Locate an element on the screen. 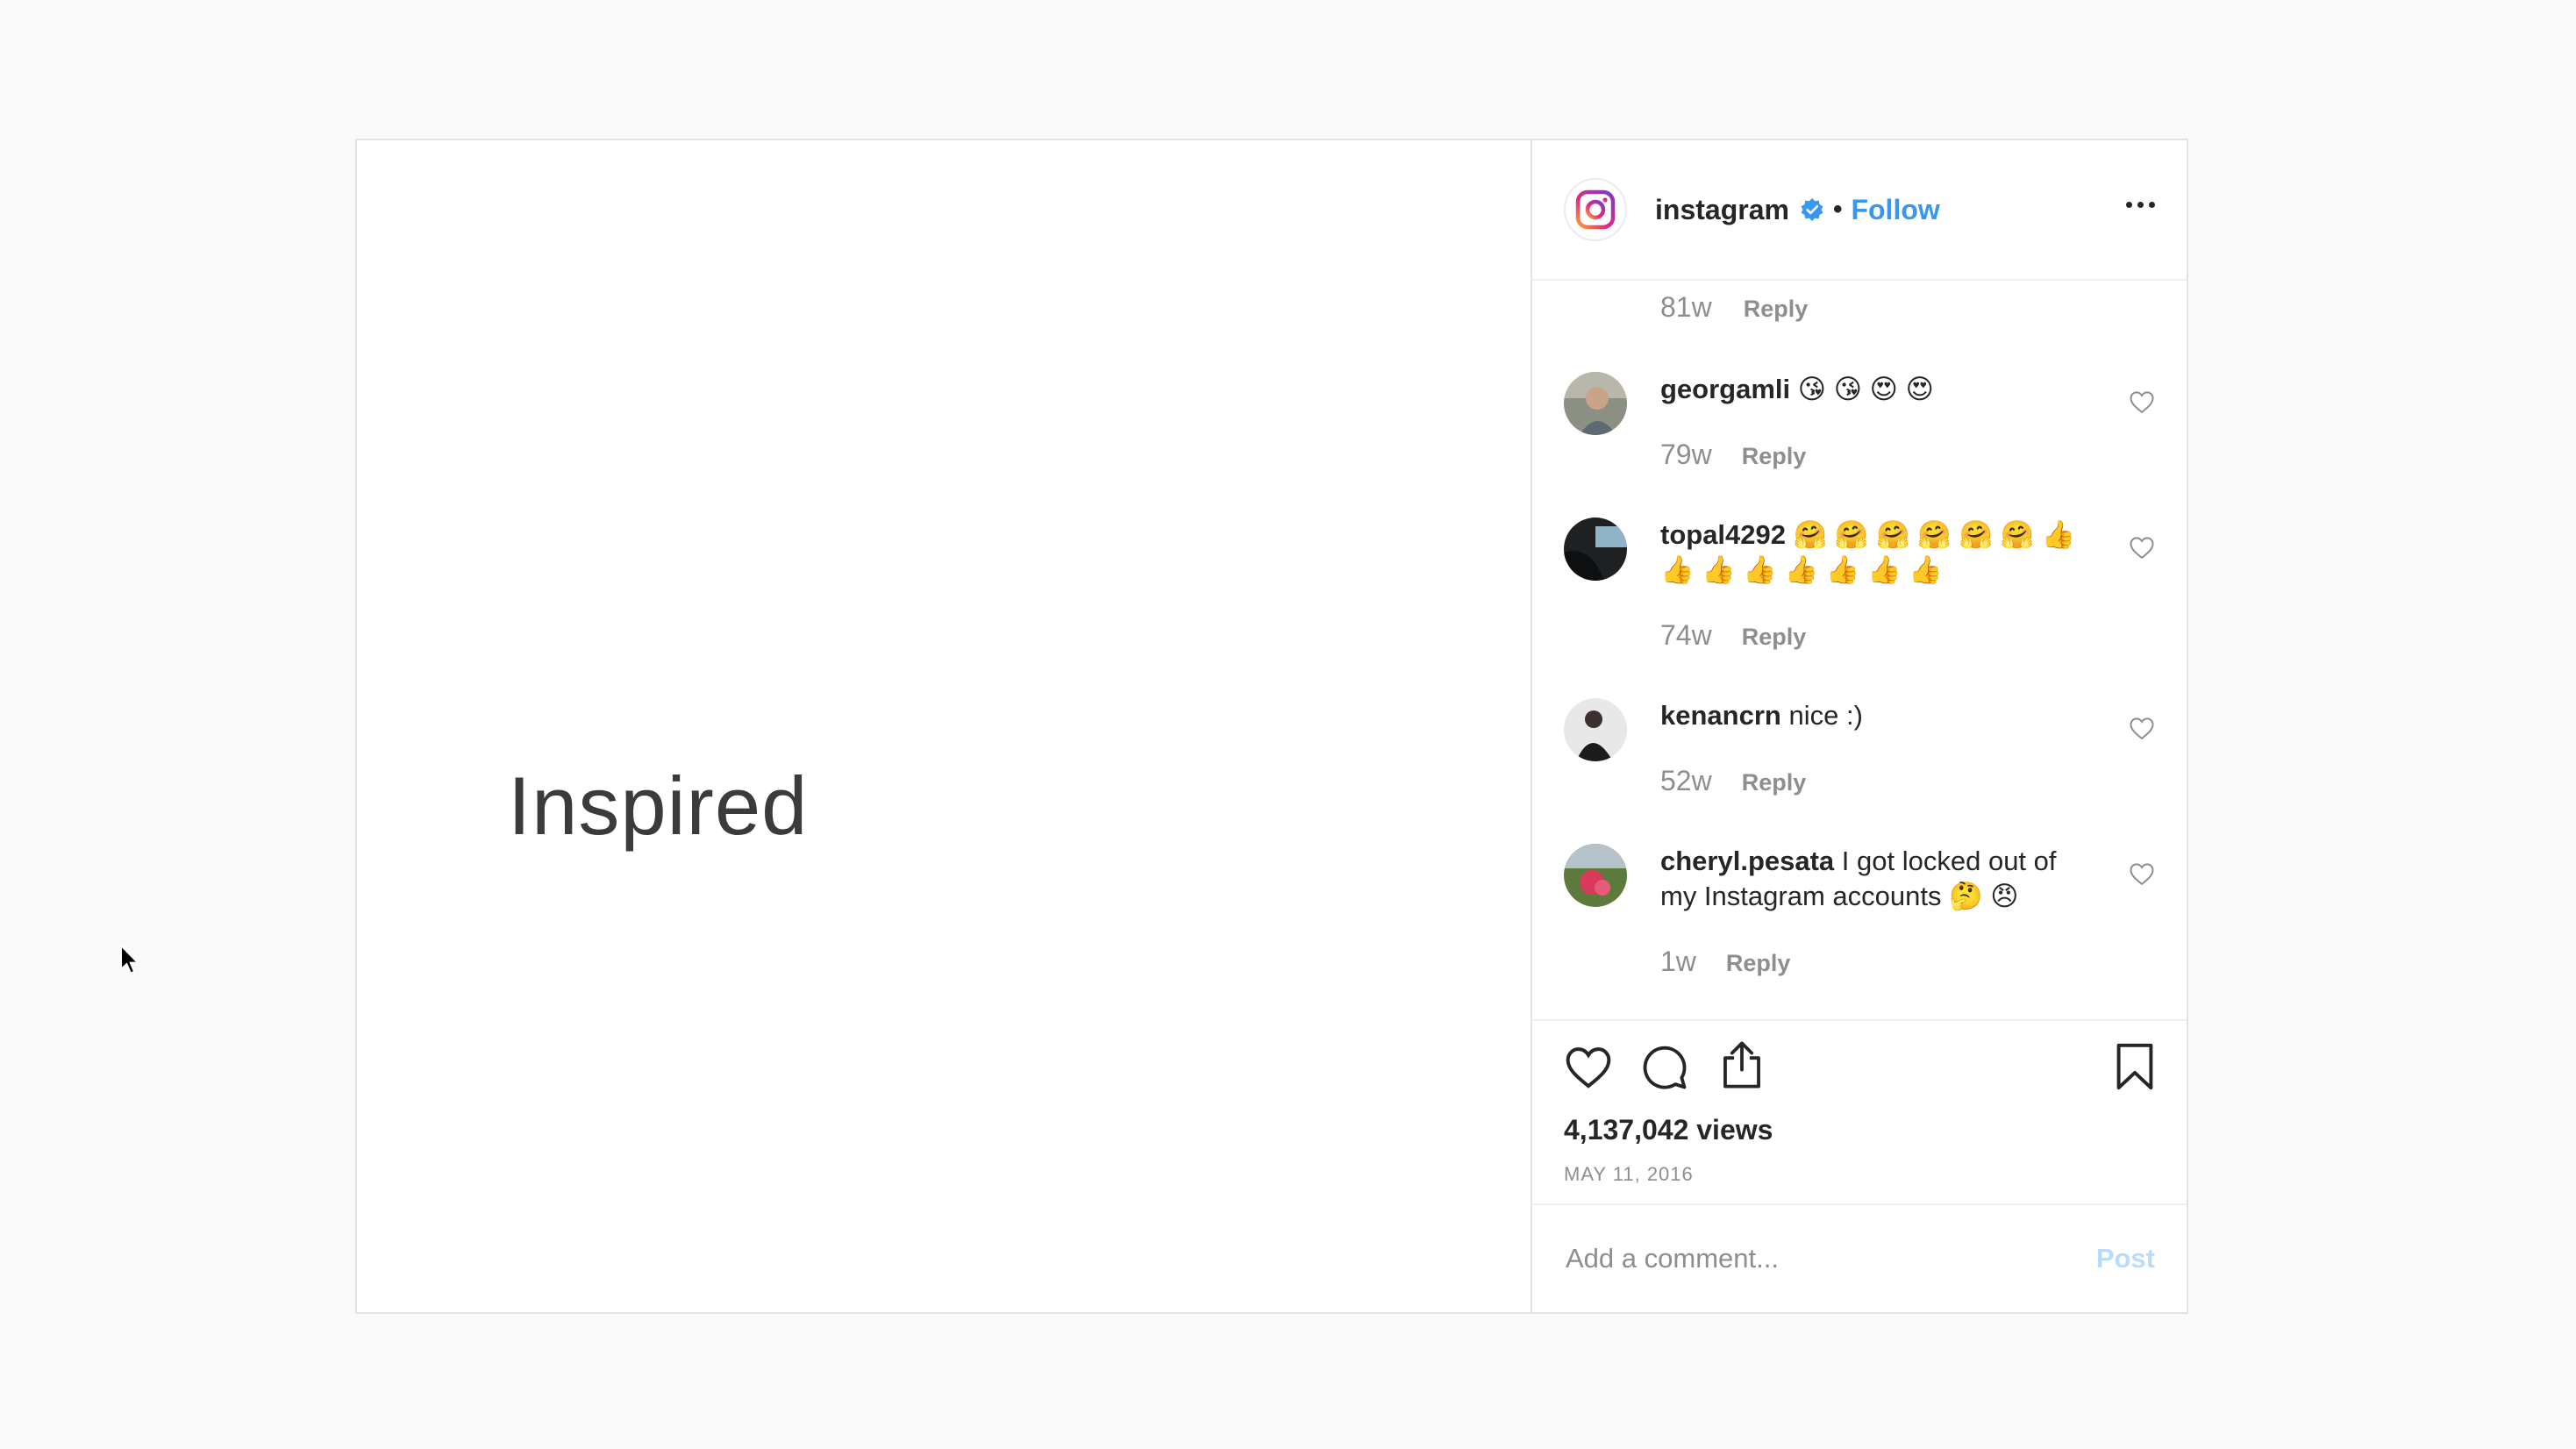 The height and width of the screenshot is (1449, 2576). add-comment-bar: Post is located at coordinates (1859, 1257).